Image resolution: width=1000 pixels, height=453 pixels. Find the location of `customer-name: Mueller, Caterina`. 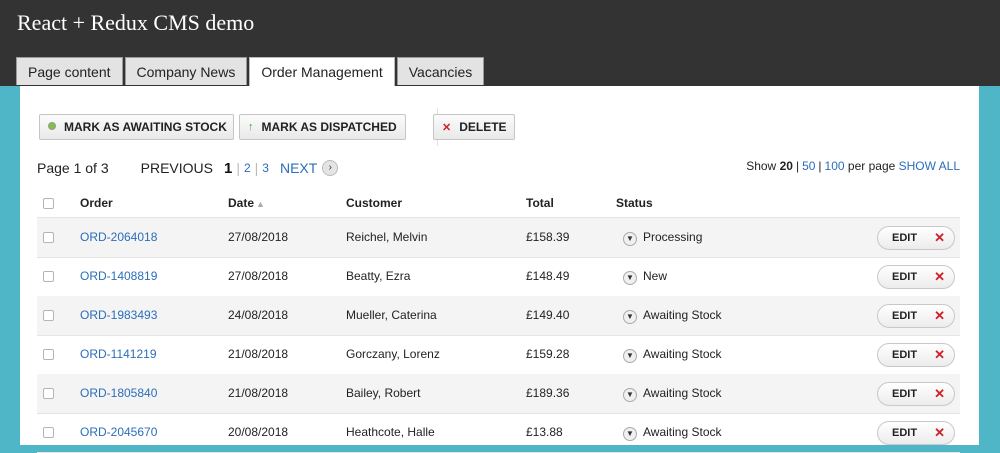

customer-name: Mueller, Caterina is located at coordinates (391, 315).